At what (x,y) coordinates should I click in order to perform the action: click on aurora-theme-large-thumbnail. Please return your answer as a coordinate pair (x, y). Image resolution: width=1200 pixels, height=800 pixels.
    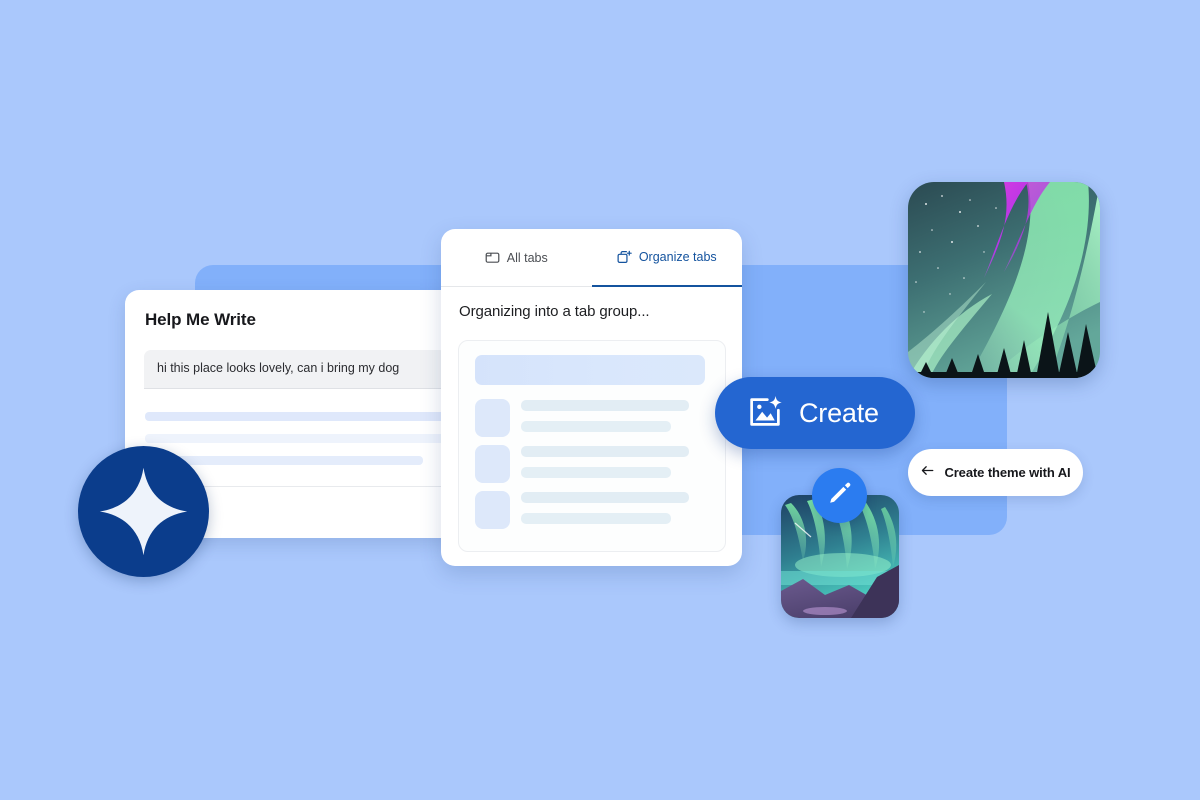
    Looking at the image, I should click on (1004, 280).